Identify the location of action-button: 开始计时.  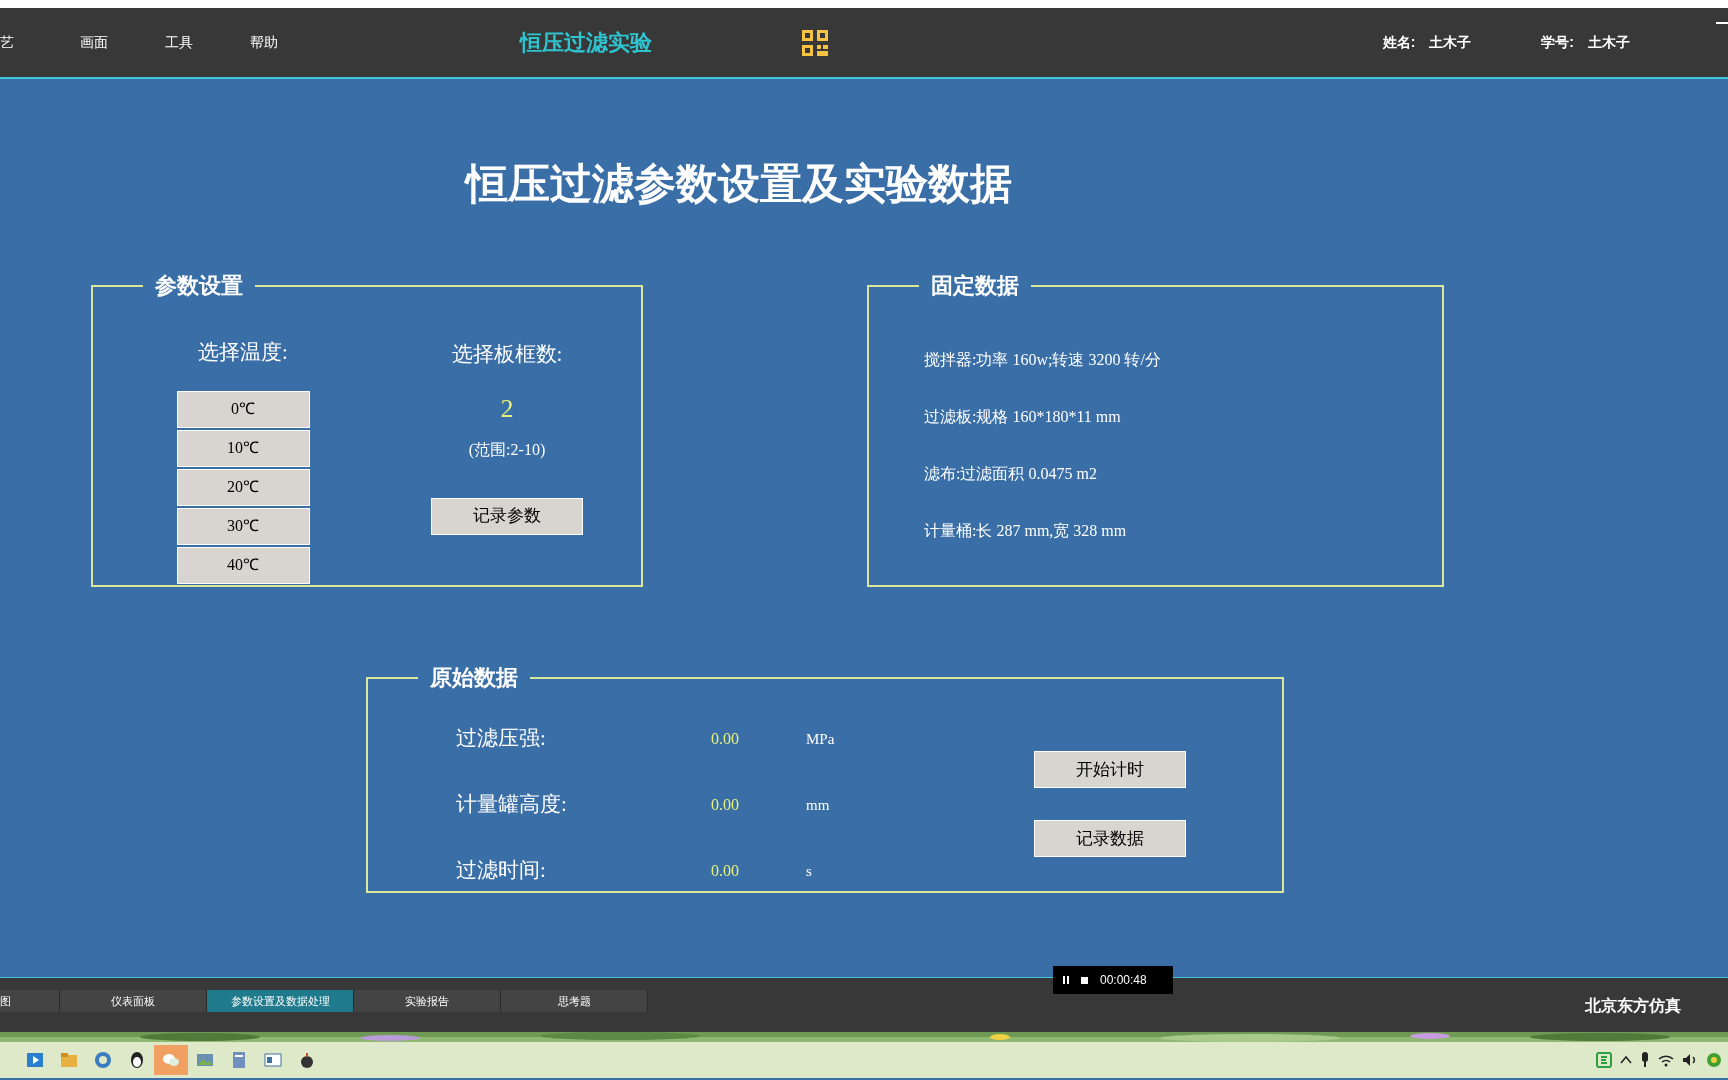
(1110, 769).